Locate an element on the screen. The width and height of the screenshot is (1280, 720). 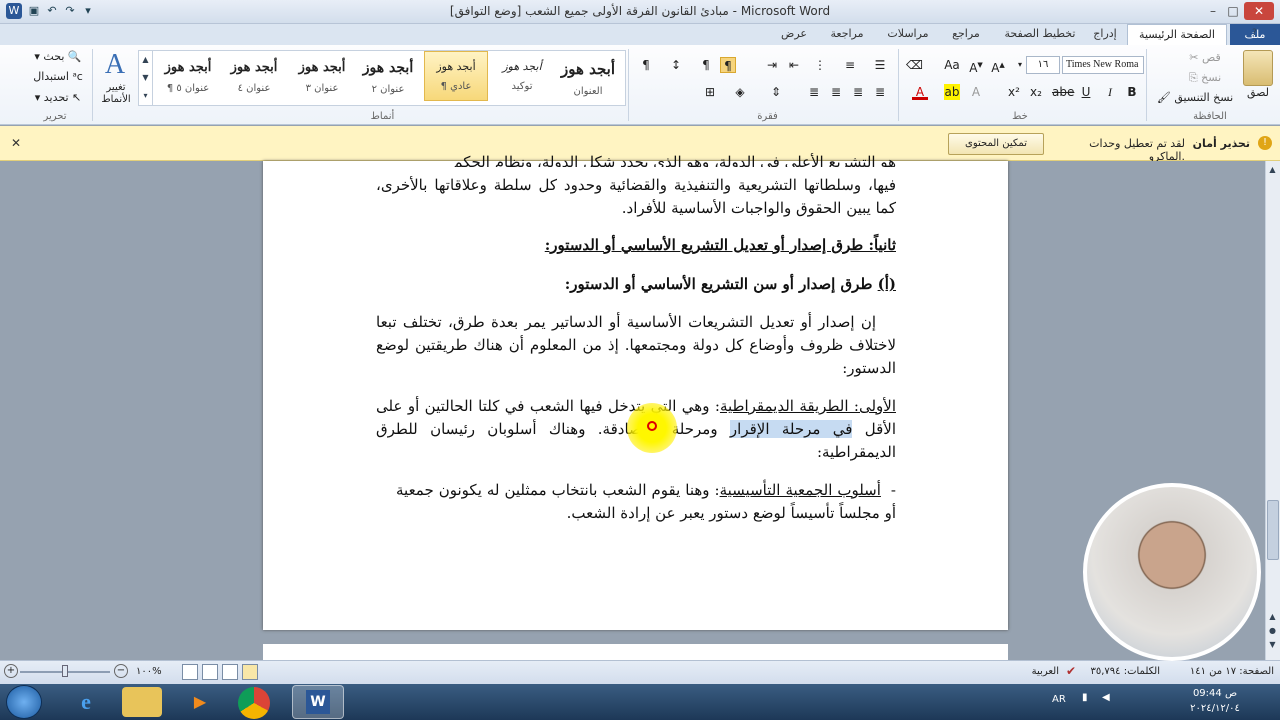
text-effects-icon: A is located at coordinates (976, 92).